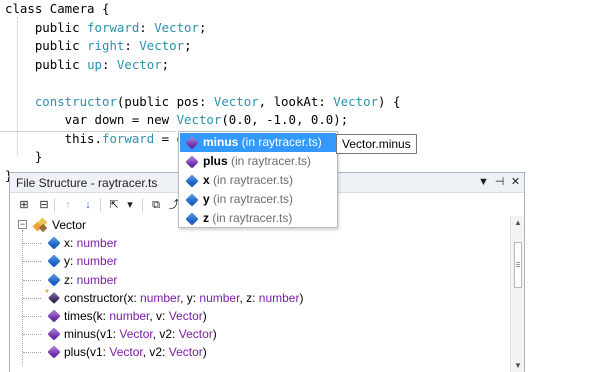 The width and height of the screenshot is (600, 372). Describe the element at coordinates (483, 182) in the screenshot. I see `panel-dropdown-icon: ▼` at that location.